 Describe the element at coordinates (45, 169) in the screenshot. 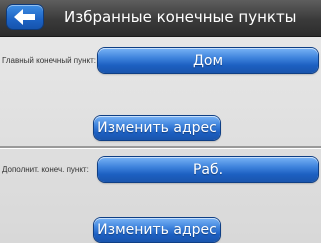

I see `extra-destination-label: Дополнит. конеч. пункт:` at that location.